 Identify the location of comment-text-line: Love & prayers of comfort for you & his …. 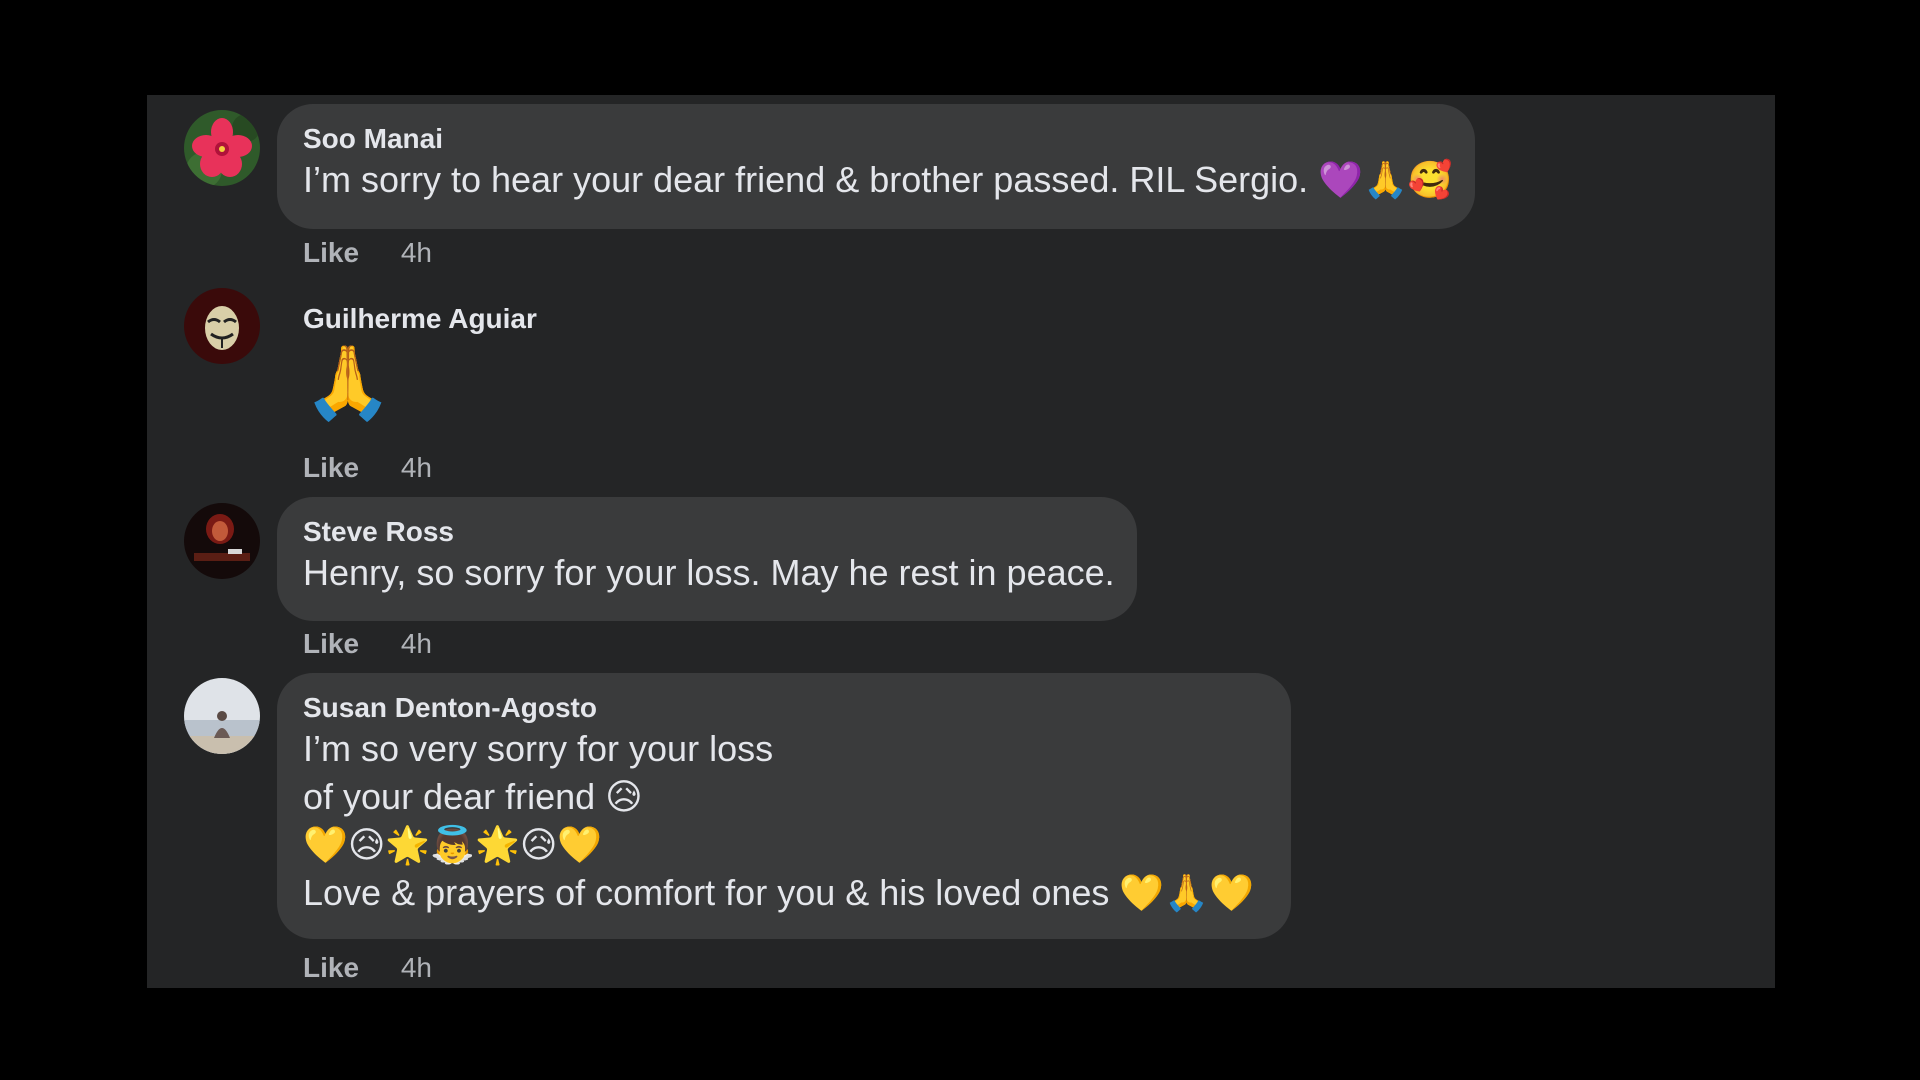
(778, 892).